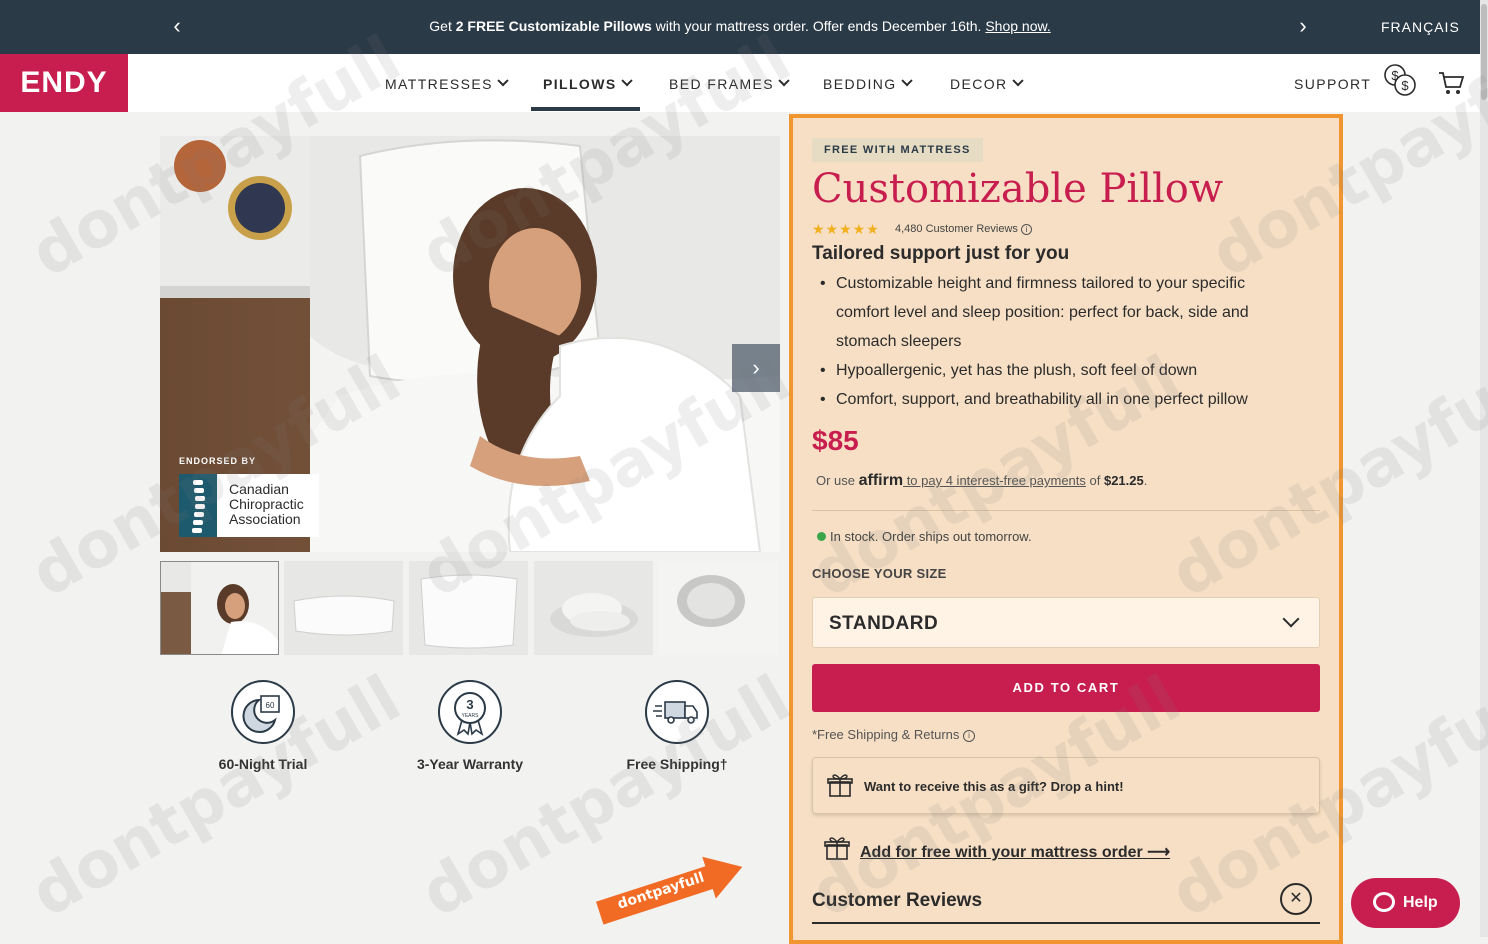  I want to click on scrollbar, so click(1484, 468).